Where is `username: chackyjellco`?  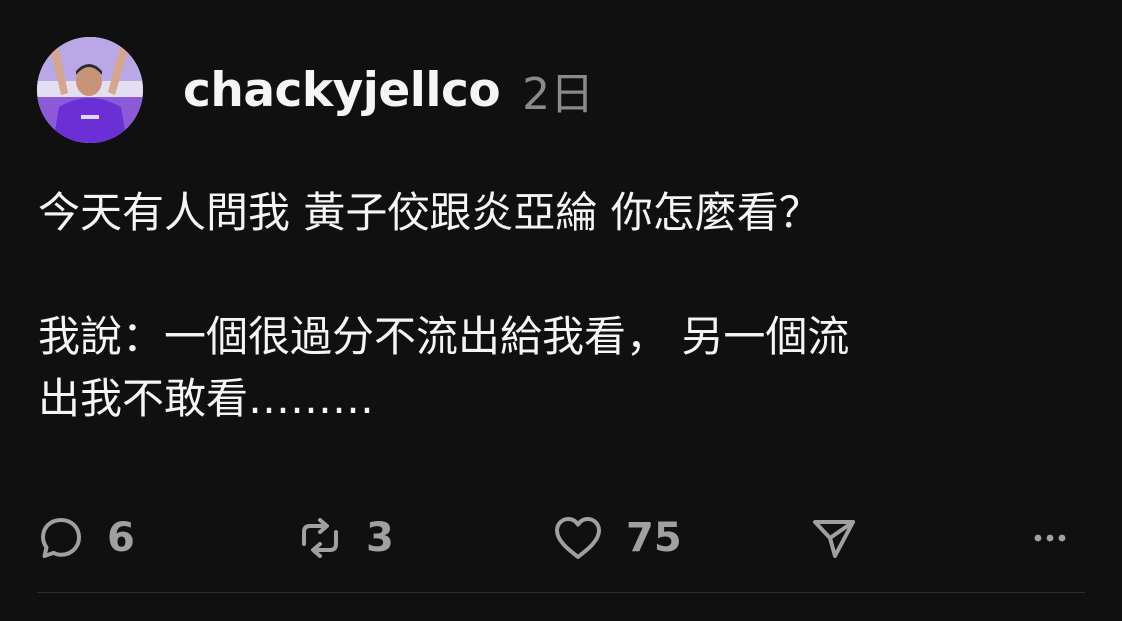
username: chackyjellco is located at coordinates (342, 90).